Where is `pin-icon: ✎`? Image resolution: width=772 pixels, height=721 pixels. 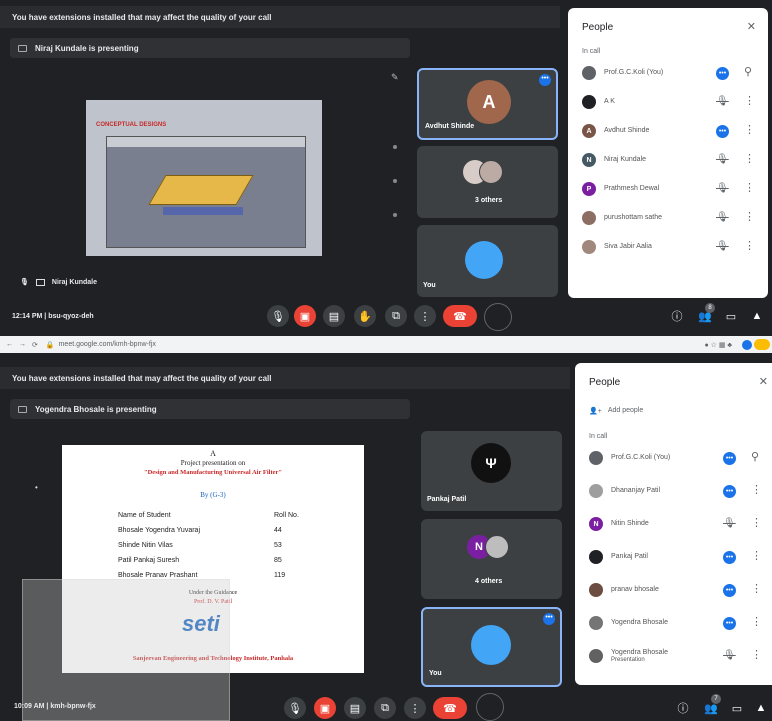 pin-icon: ✎ is located at coordinates (395, 77).